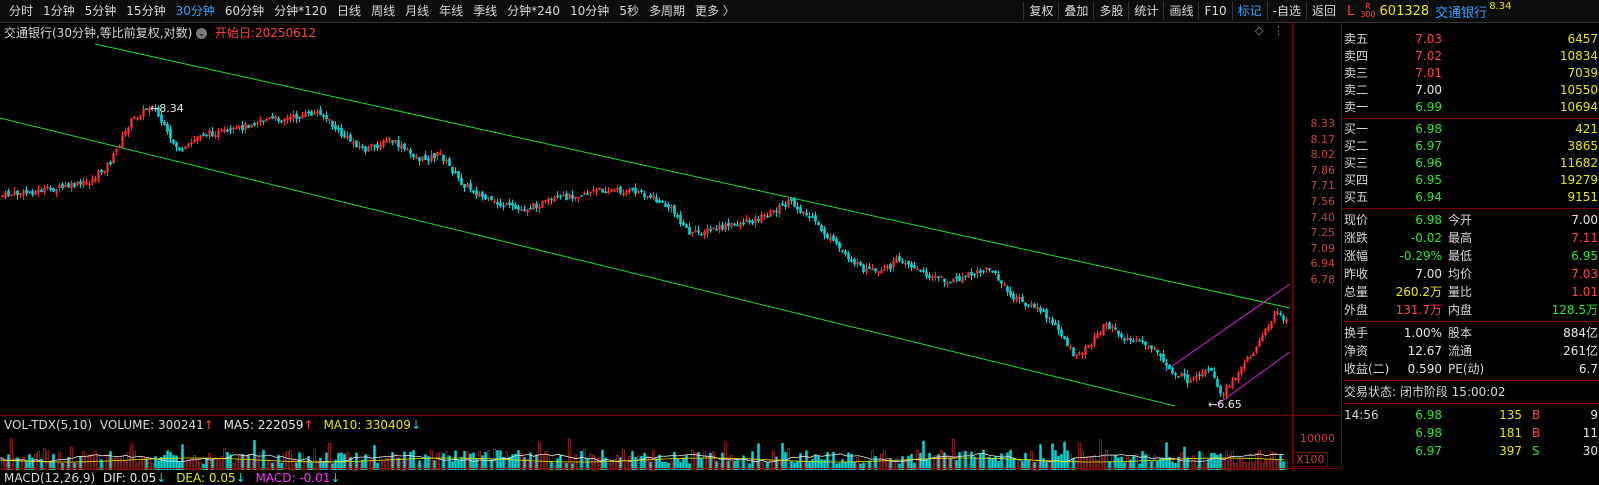  I want to click on bid-label: 买二, so click(1356, 146).